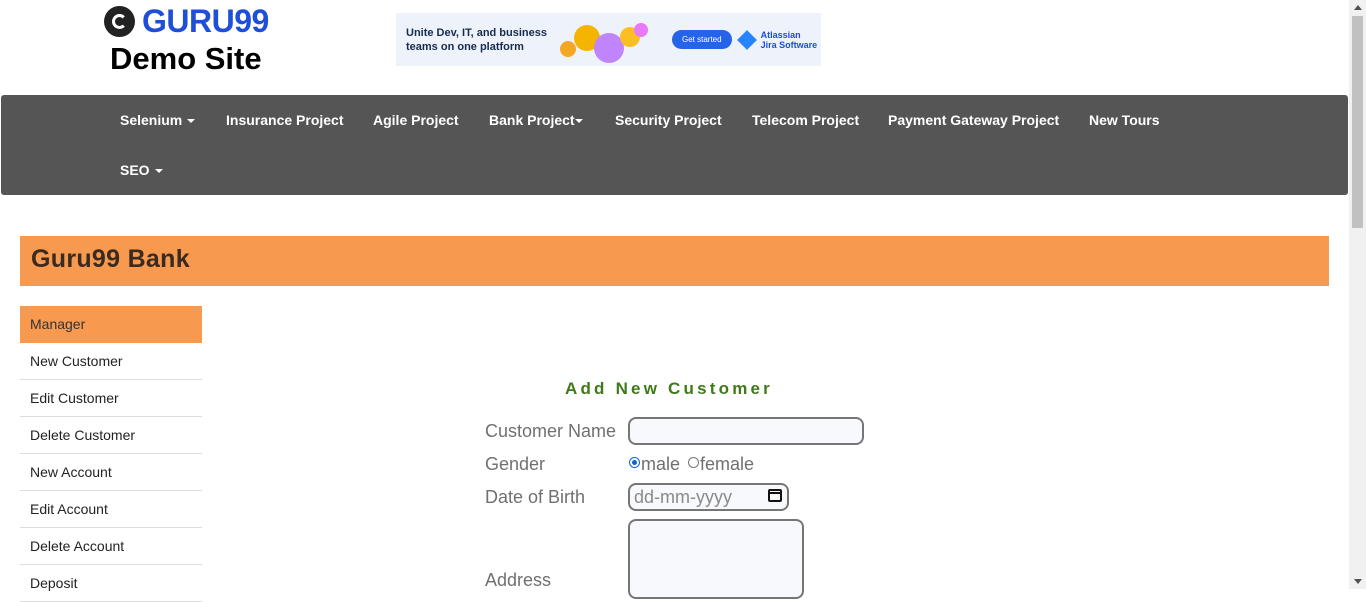 This screenshot has width=1366, height=602. Describe the element at coordinates (111, 509) in the screenshot. I see `sidebar-item-edit-account: Edit Account` at that location.